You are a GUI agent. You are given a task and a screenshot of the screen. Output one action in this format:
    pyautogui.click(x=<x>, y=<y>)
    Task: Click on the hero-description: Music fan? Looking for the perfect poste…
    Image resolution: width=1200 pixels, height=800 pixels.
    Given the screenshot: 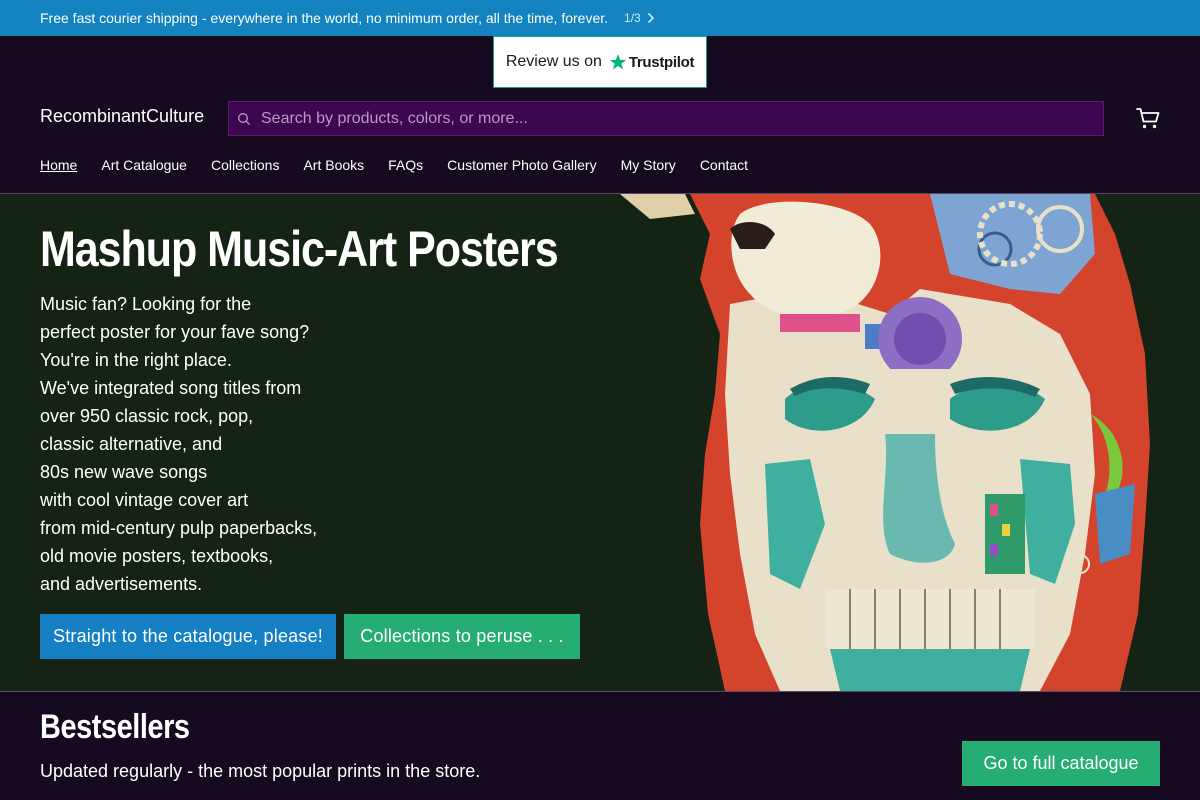 What is the action you would take?
    pyautogui.click(x=178, y=444)
    